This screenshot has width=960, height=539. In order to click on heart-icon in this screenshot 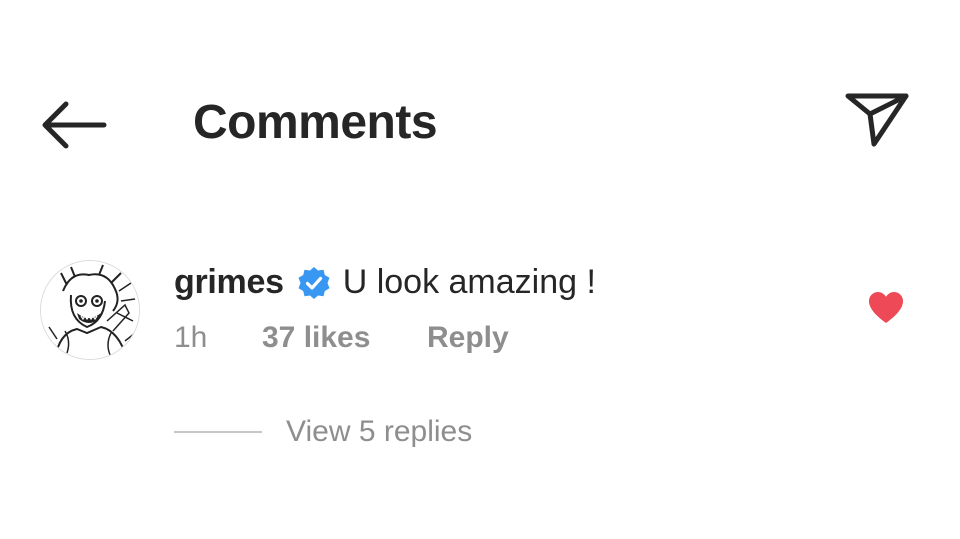, I will do `click(886, 307)`.